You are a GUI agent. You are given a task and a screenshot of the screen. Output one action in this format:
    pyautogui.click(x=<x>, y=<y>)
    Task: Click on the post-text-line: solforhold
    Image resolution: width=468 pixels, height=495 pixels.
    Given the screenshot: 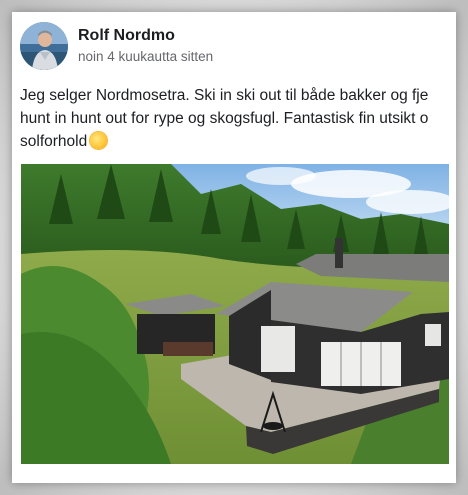 What is the action you would take?
    pyautogui.click(x=54, y=141)
    